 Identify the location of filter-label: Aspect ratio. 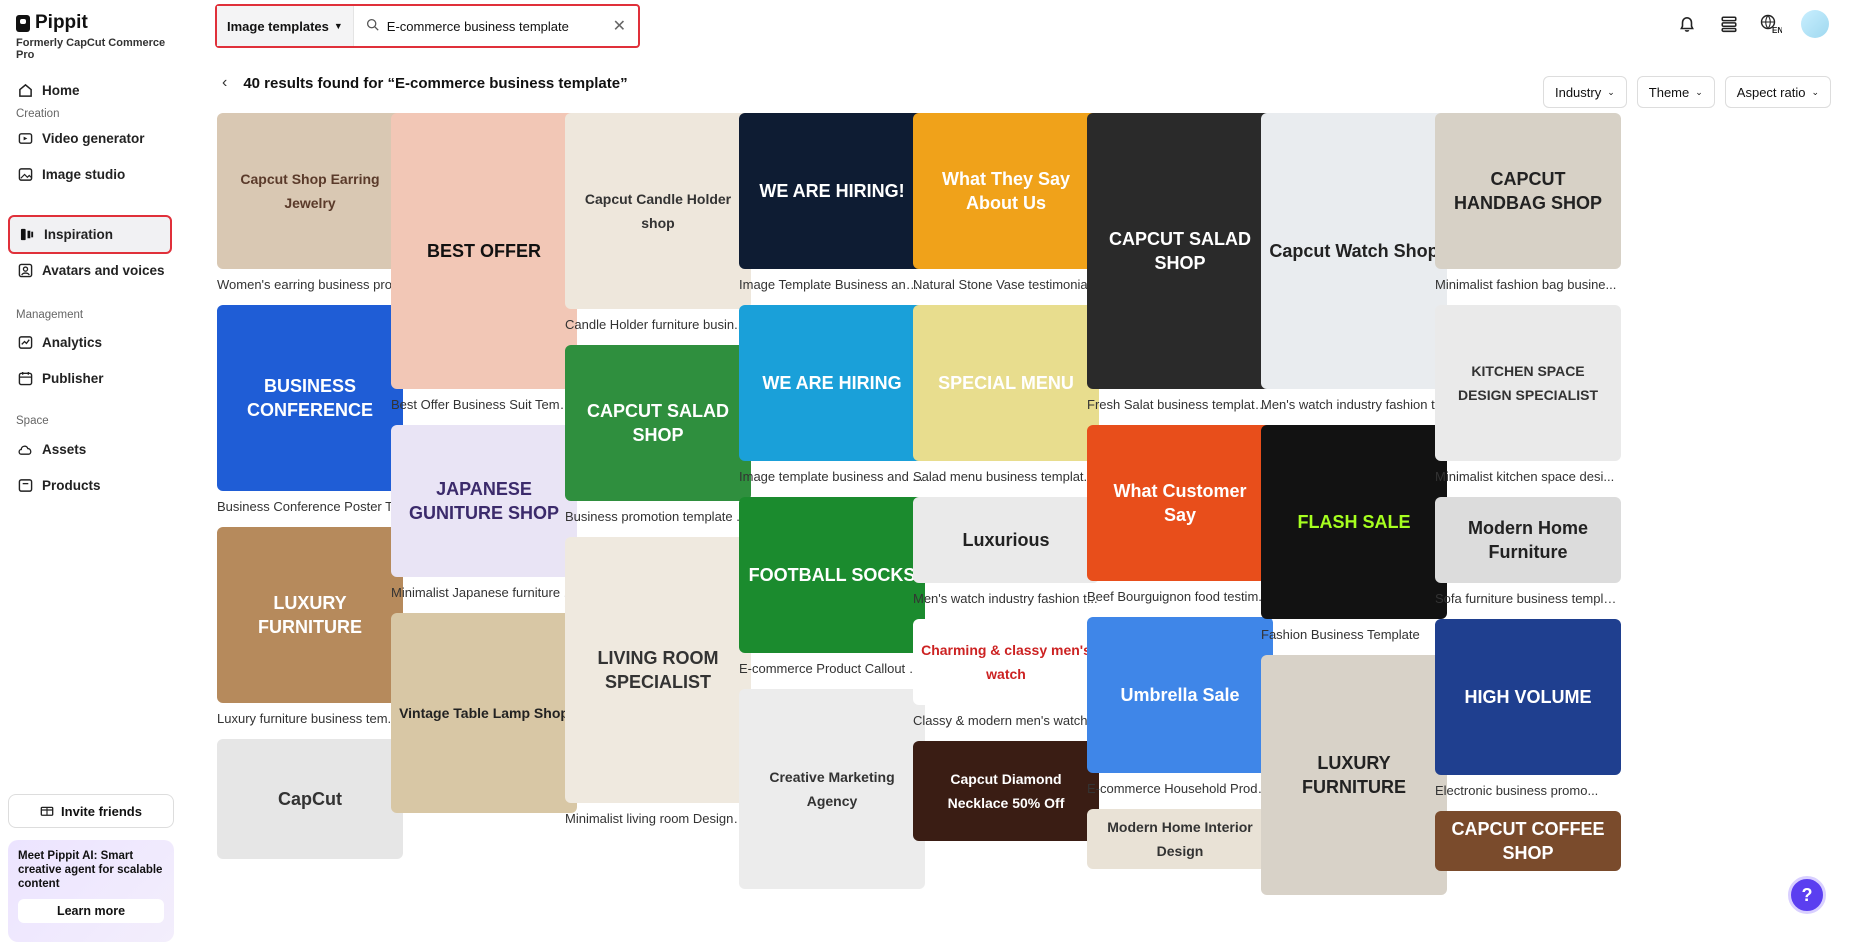
(1771, 92).